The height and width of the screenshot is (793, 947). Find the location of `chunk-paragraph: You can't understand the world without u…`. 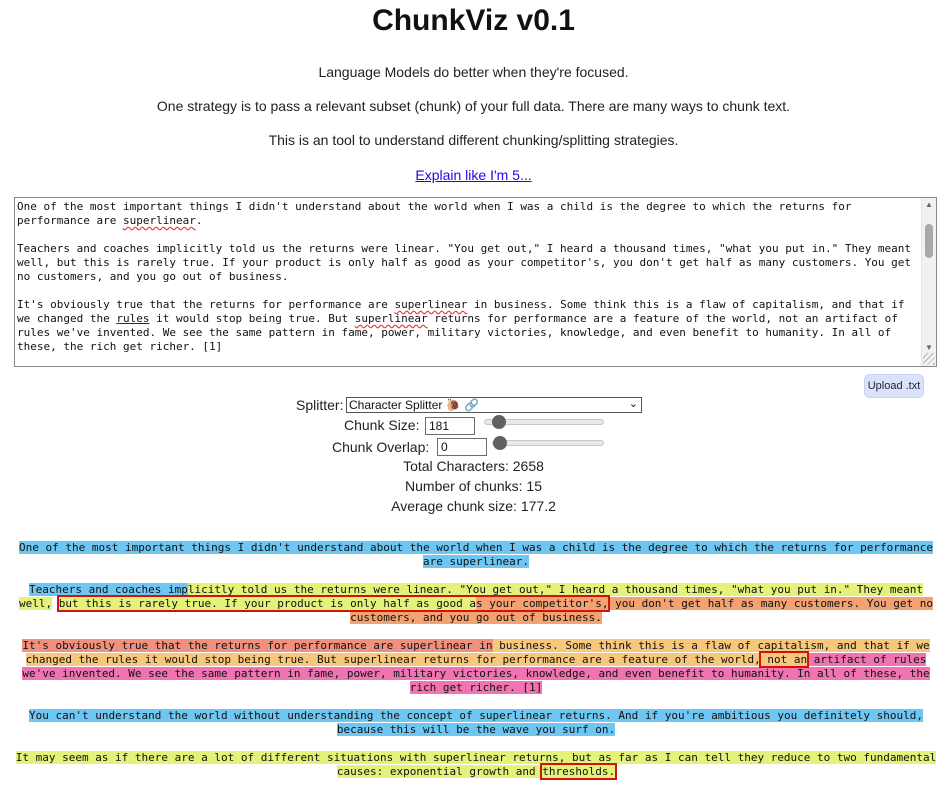

chunk-paragraph: You can't understand the world without u… is located at coordinates (476, 723).